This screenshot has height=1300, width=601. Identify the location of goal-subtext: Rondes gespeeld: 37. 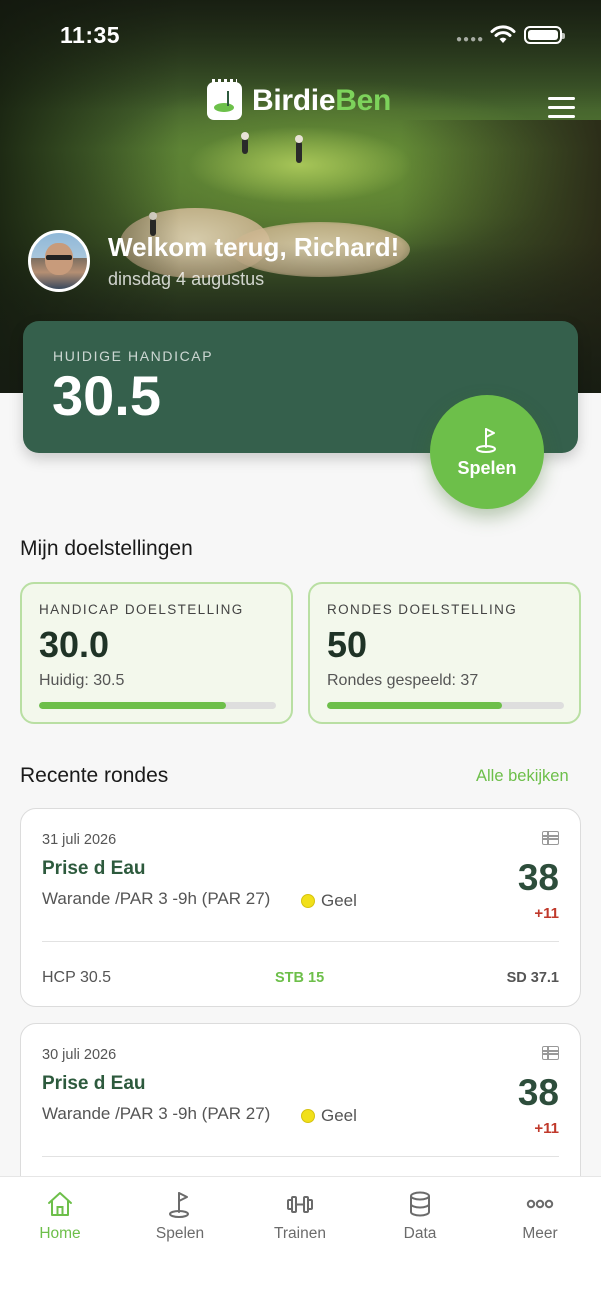
(403, 680).